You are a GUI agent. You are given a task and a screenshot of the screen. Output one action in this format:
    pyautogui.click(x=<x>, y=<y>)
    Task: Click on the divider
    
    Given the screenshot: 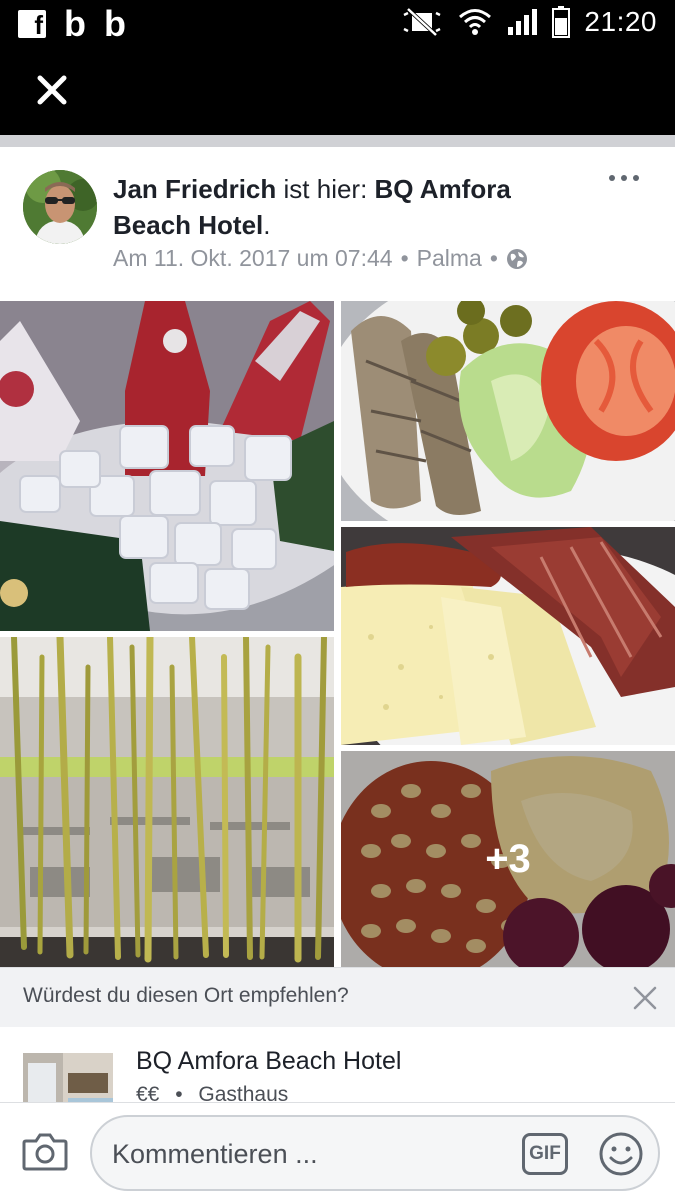 What is the action you would take?
    pyautogui.click(x=337, y=141)
    